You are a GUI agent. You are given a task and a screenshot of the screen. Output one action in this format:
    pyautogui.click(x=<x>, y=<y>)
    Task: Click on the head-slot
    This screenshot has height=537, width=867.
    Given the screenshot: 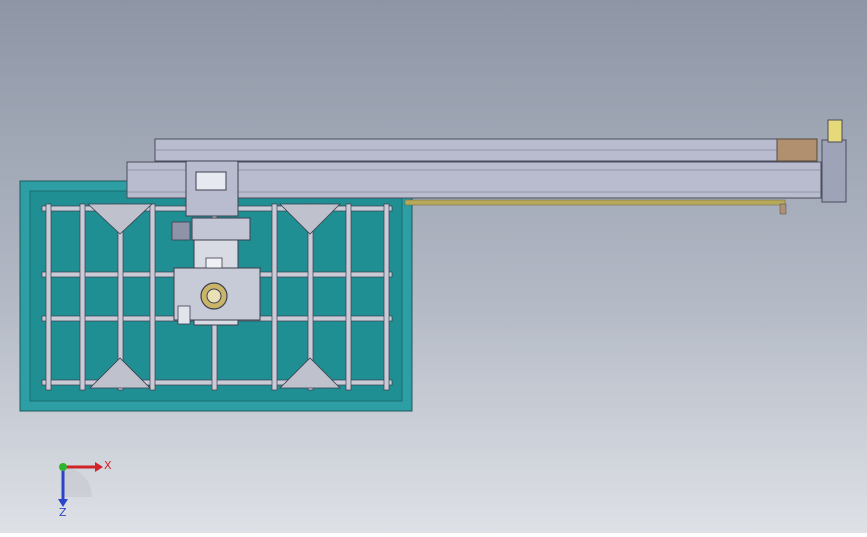 What is the action you would take?
    pyautogui.click(x=214, y=263)
    